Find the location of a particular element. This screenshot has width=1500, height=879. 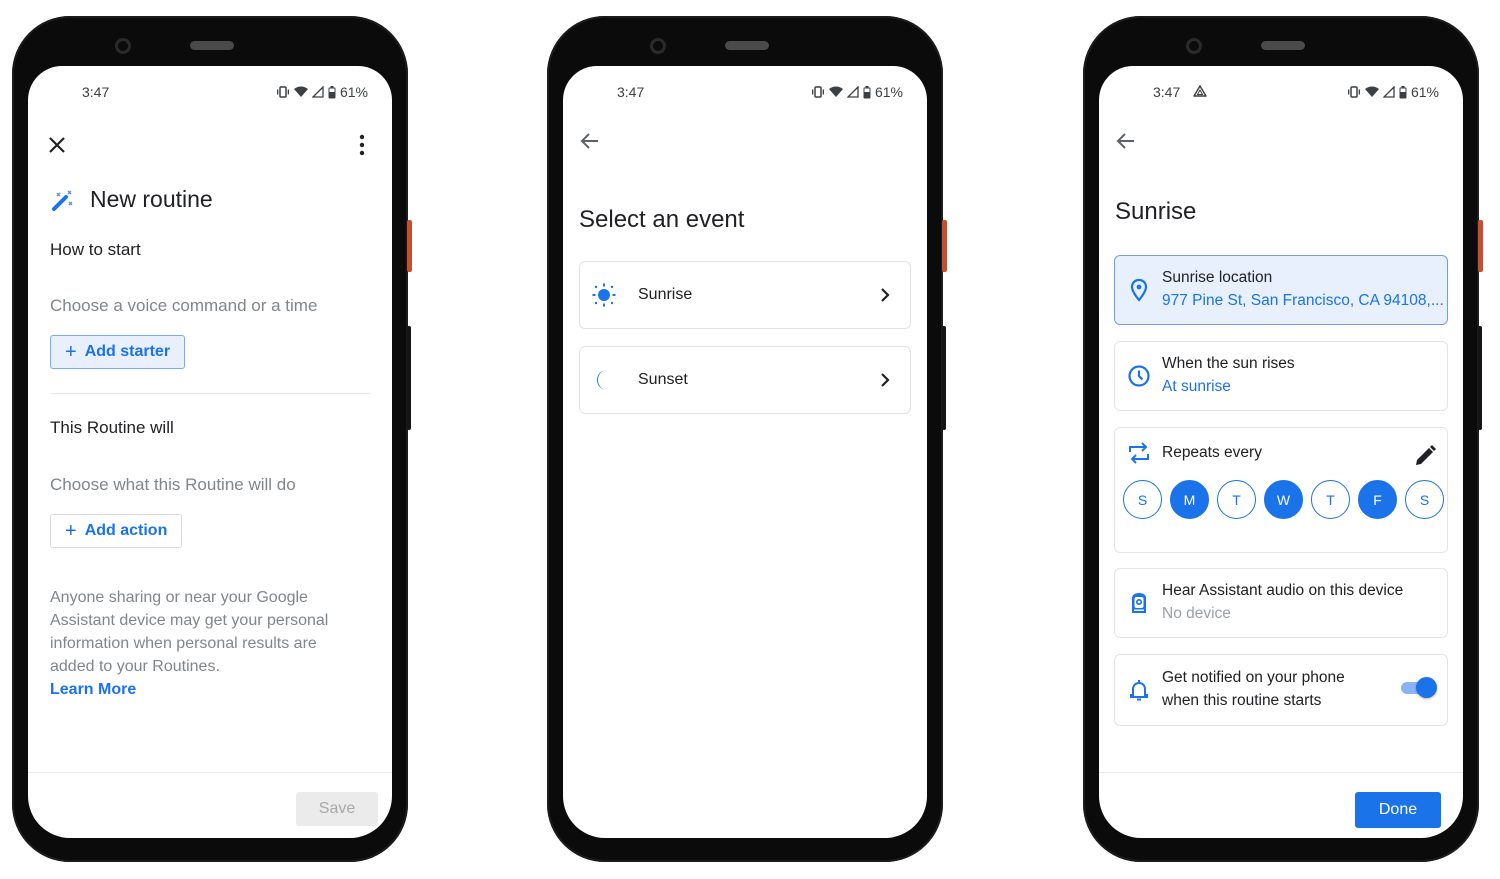

timing-title: When the sun rises is located at coordinates (1228, 363).